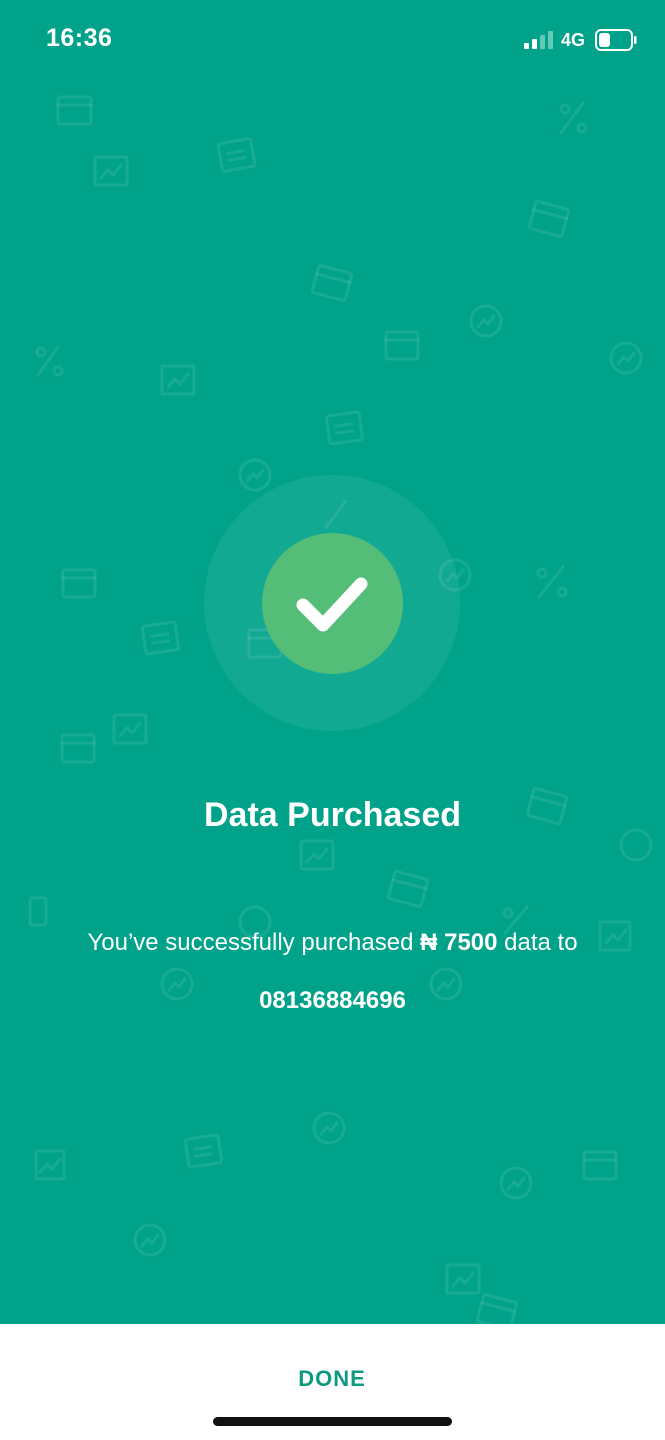 The image size is (665, 1440). What do you see at coordinates (573, 40) in the screenshot?
I see `network-type-label: 4G` at bounding box center [573, 40].